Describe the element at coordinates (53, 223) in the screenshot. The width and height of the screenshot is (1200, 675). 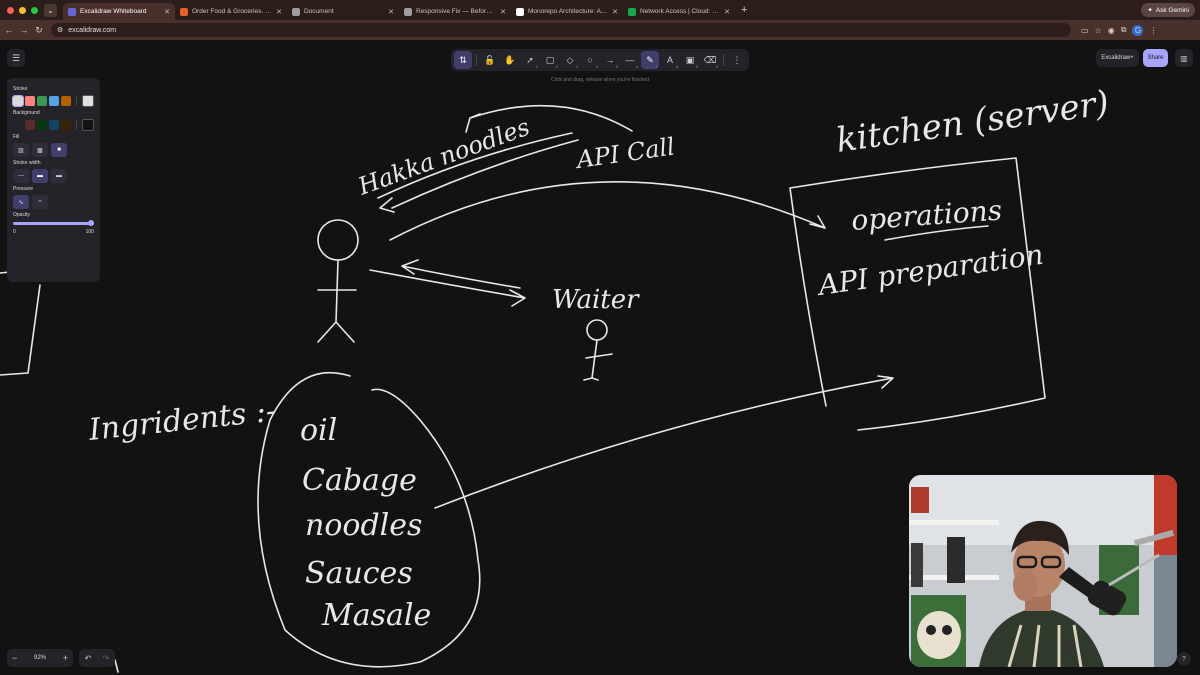
I see `opacity-slider` at that location.